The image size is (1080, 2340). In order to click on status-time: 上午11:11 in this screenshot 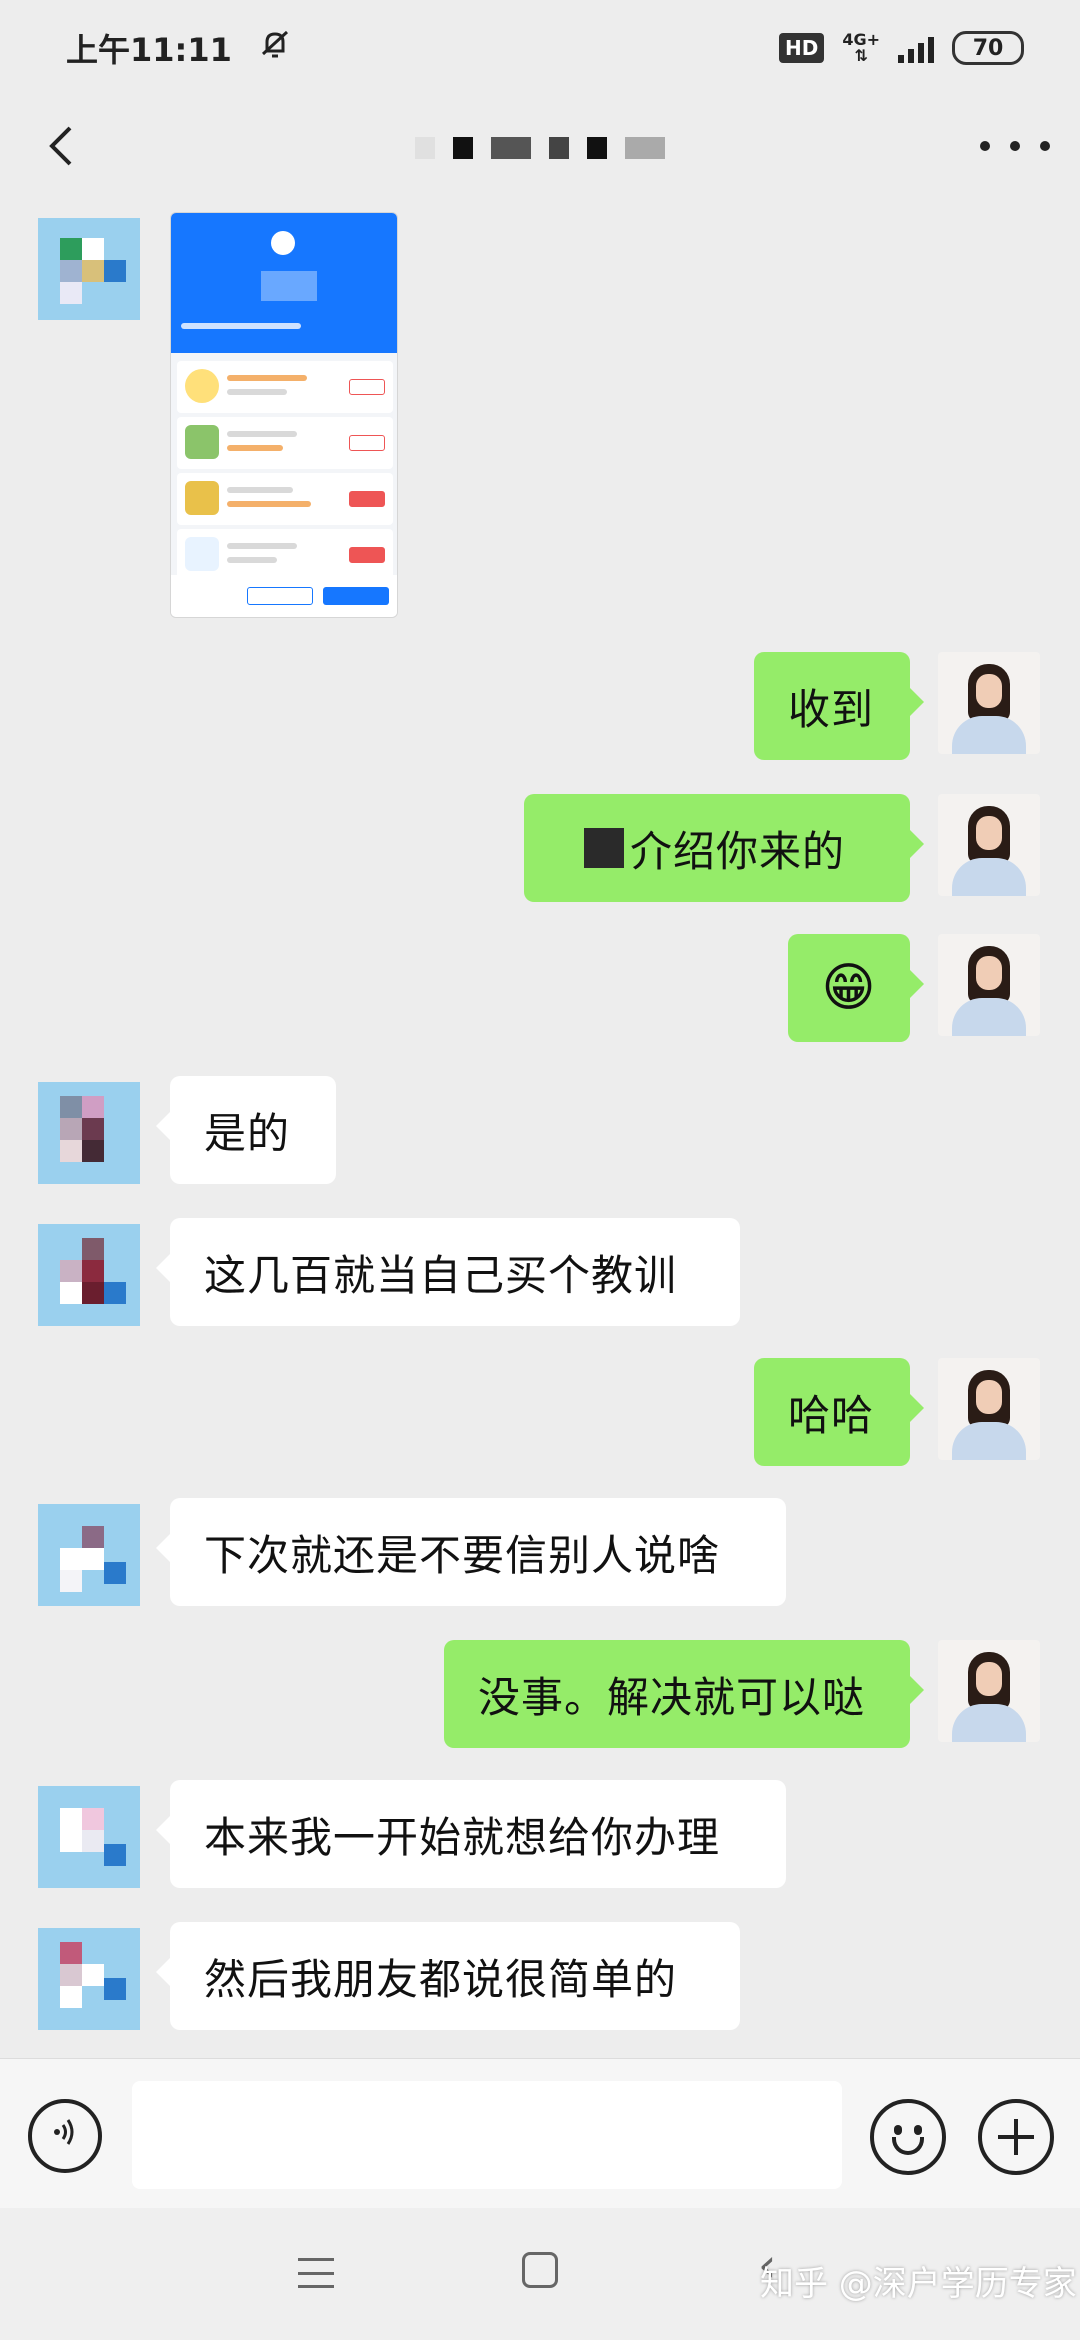, I will do `click(149, 50)`.